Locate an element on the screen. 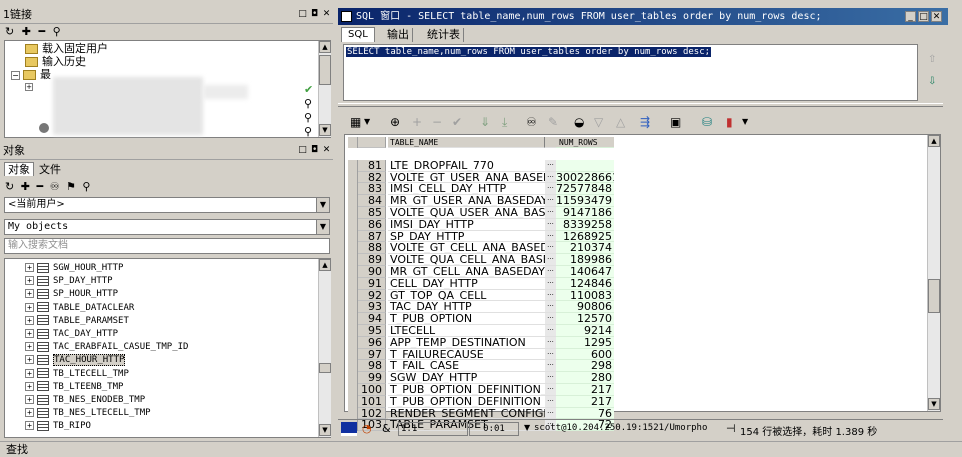 This screenshot has height=457, width=962. table-row: 83 IMSI_CELL_DAY_HTTP ··· 72577848 is located at coordinates (483, 189).